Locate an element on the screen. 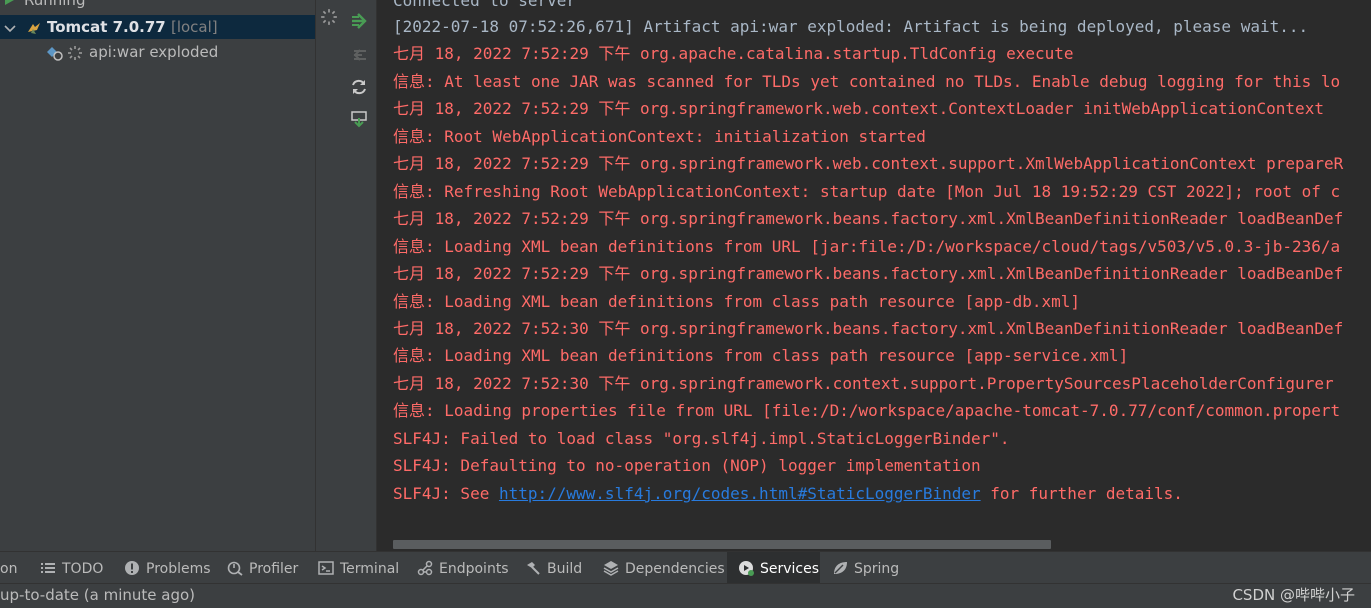  tab-partial: on is located at coordinates (8, 568).